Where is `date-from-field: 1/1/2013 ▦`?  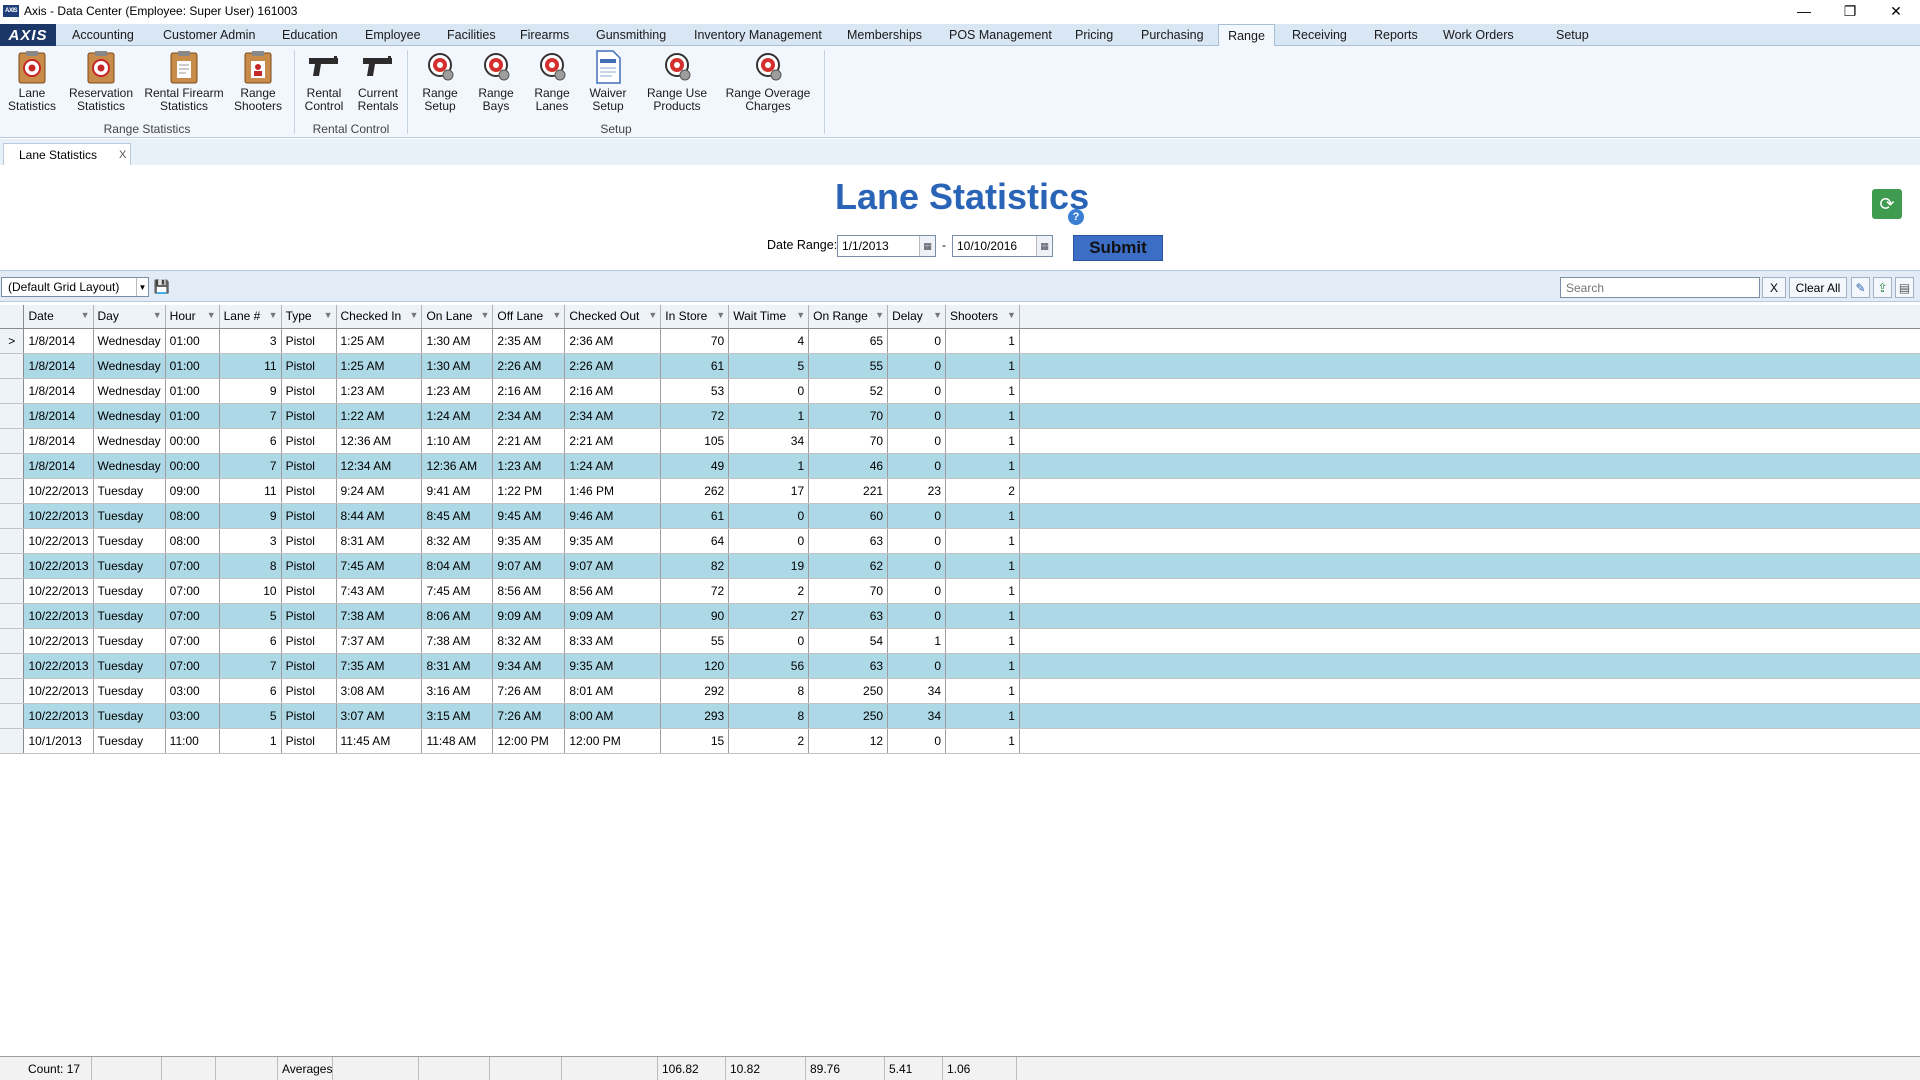
date-from-field: 1/1/2013 ▦ is located at coordinates (886, 246).